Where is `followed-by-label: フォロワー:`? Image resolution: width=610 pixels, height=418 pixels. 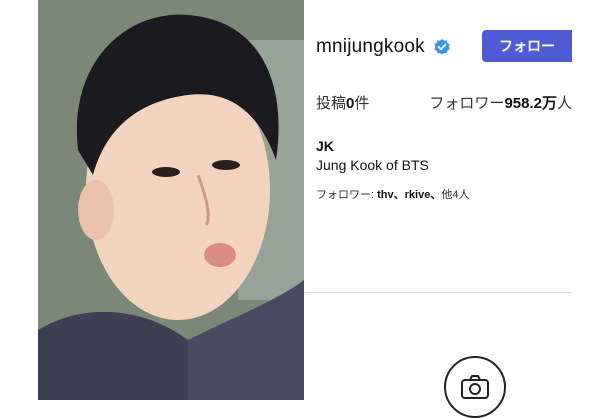
followed-by-label: フォロワー: is located at coordinates (347, 195).